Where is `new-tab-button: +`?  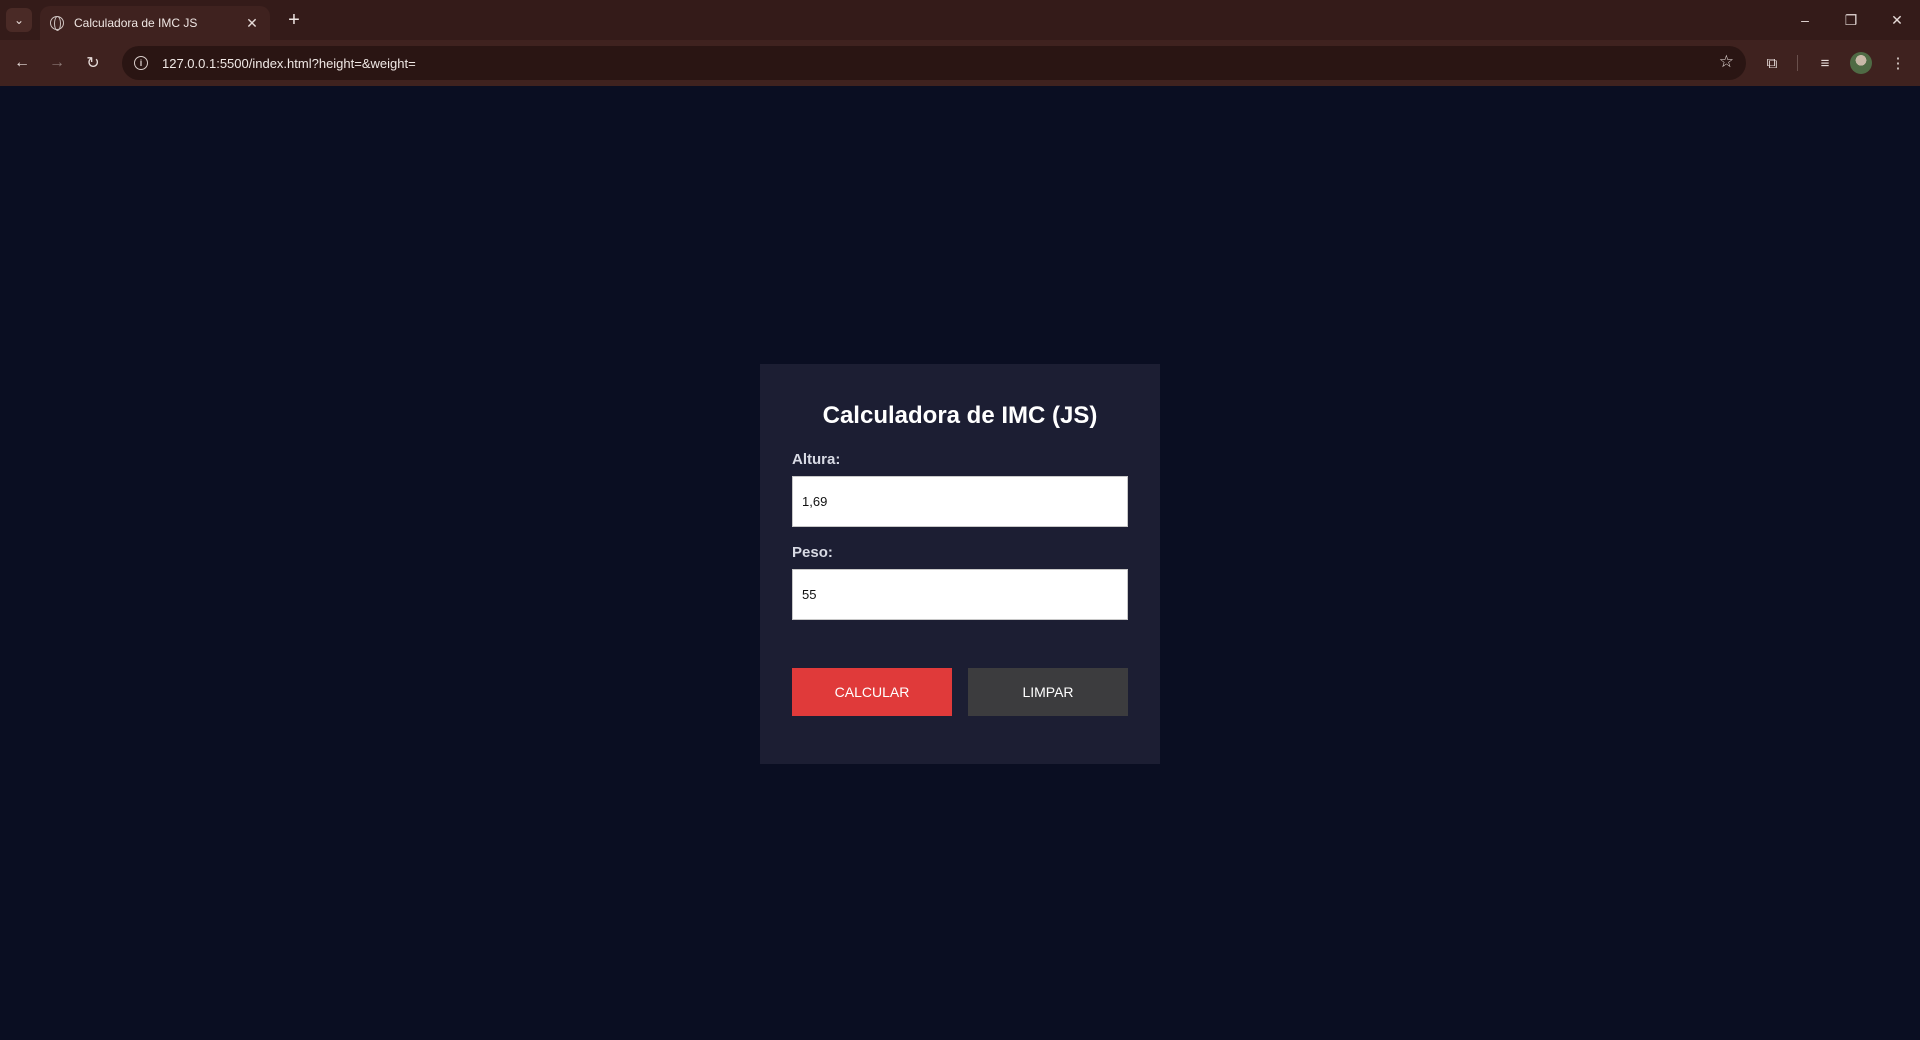
new-tab-button: + is located at coordinates (294, 20).